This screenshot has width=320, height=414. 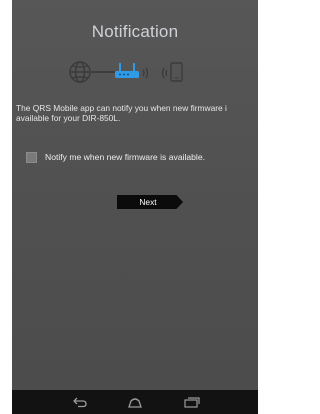 I want to click on recent-apps-button, so click(x=192, y=402).